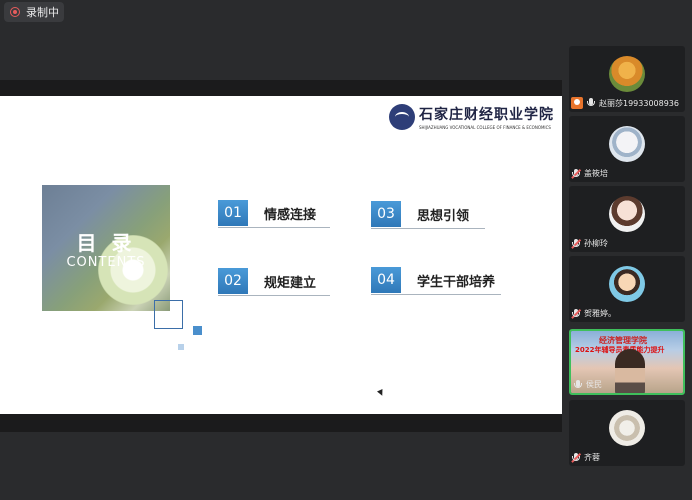 The width and height of the screenshot is (692, 500). Describe the element at coordinates (630, 371) in the screenshot. I see `participant-person` at that location.